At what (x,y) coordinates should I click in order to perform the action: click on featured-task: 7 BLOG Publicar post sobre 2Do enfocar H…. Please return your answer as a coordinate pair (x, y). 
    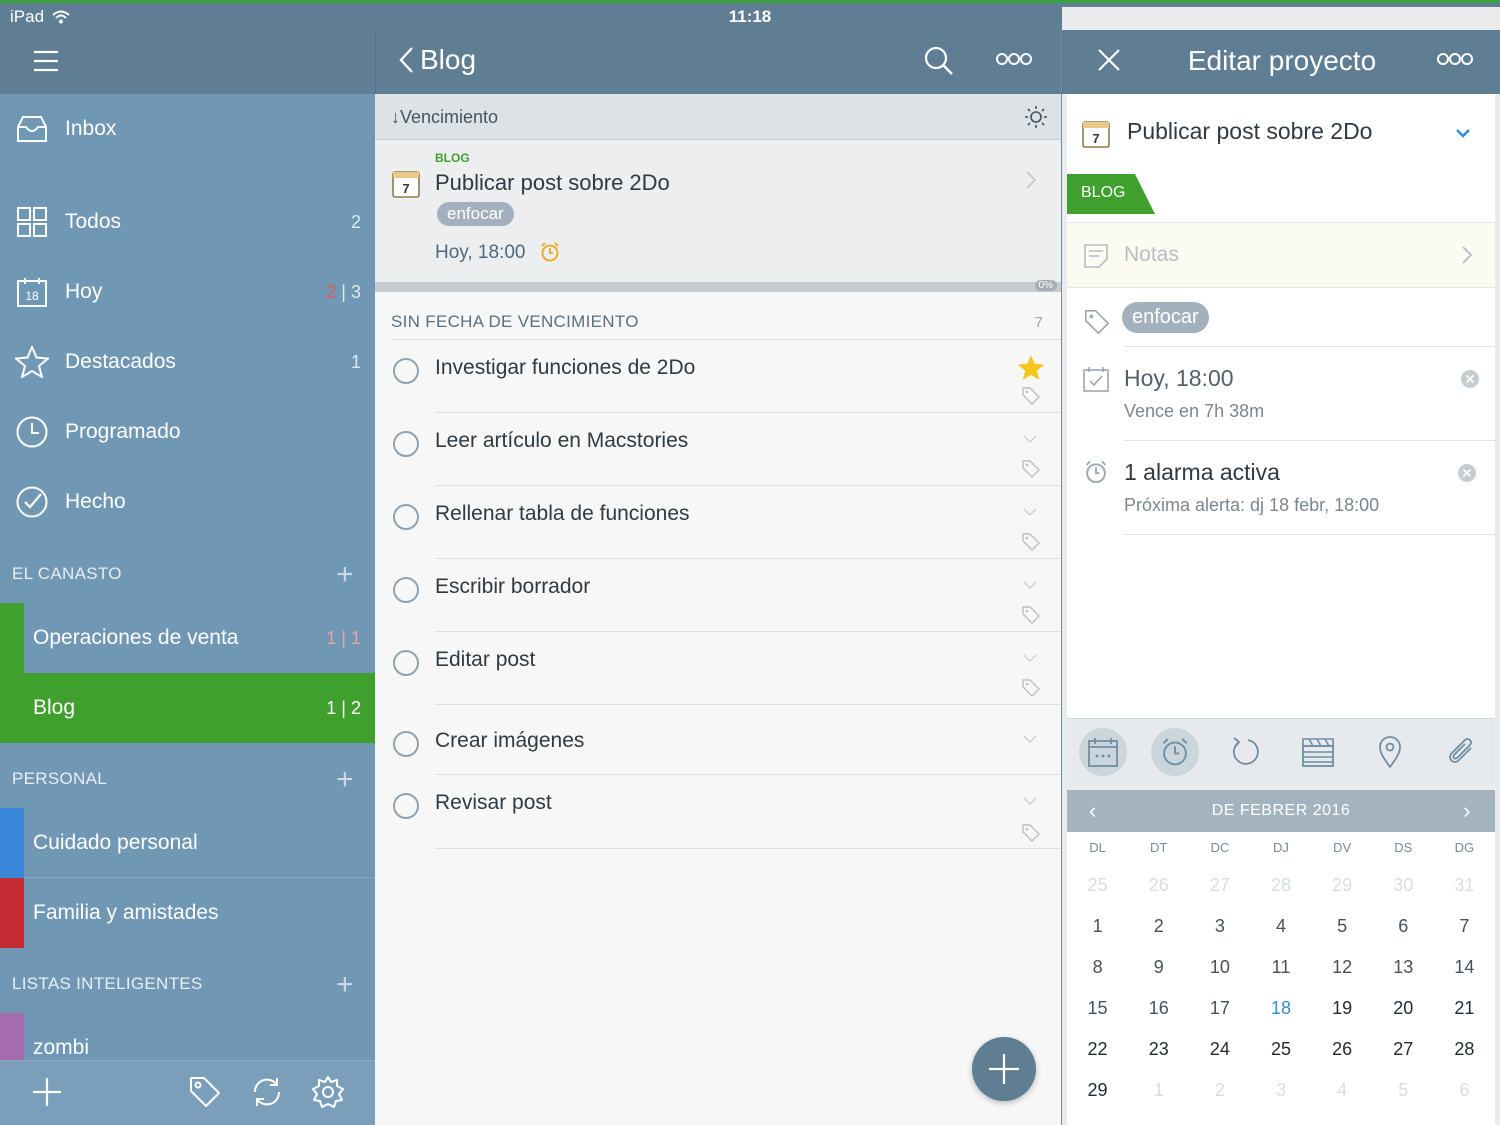
    Looking at the image, I should click on (718, 213).